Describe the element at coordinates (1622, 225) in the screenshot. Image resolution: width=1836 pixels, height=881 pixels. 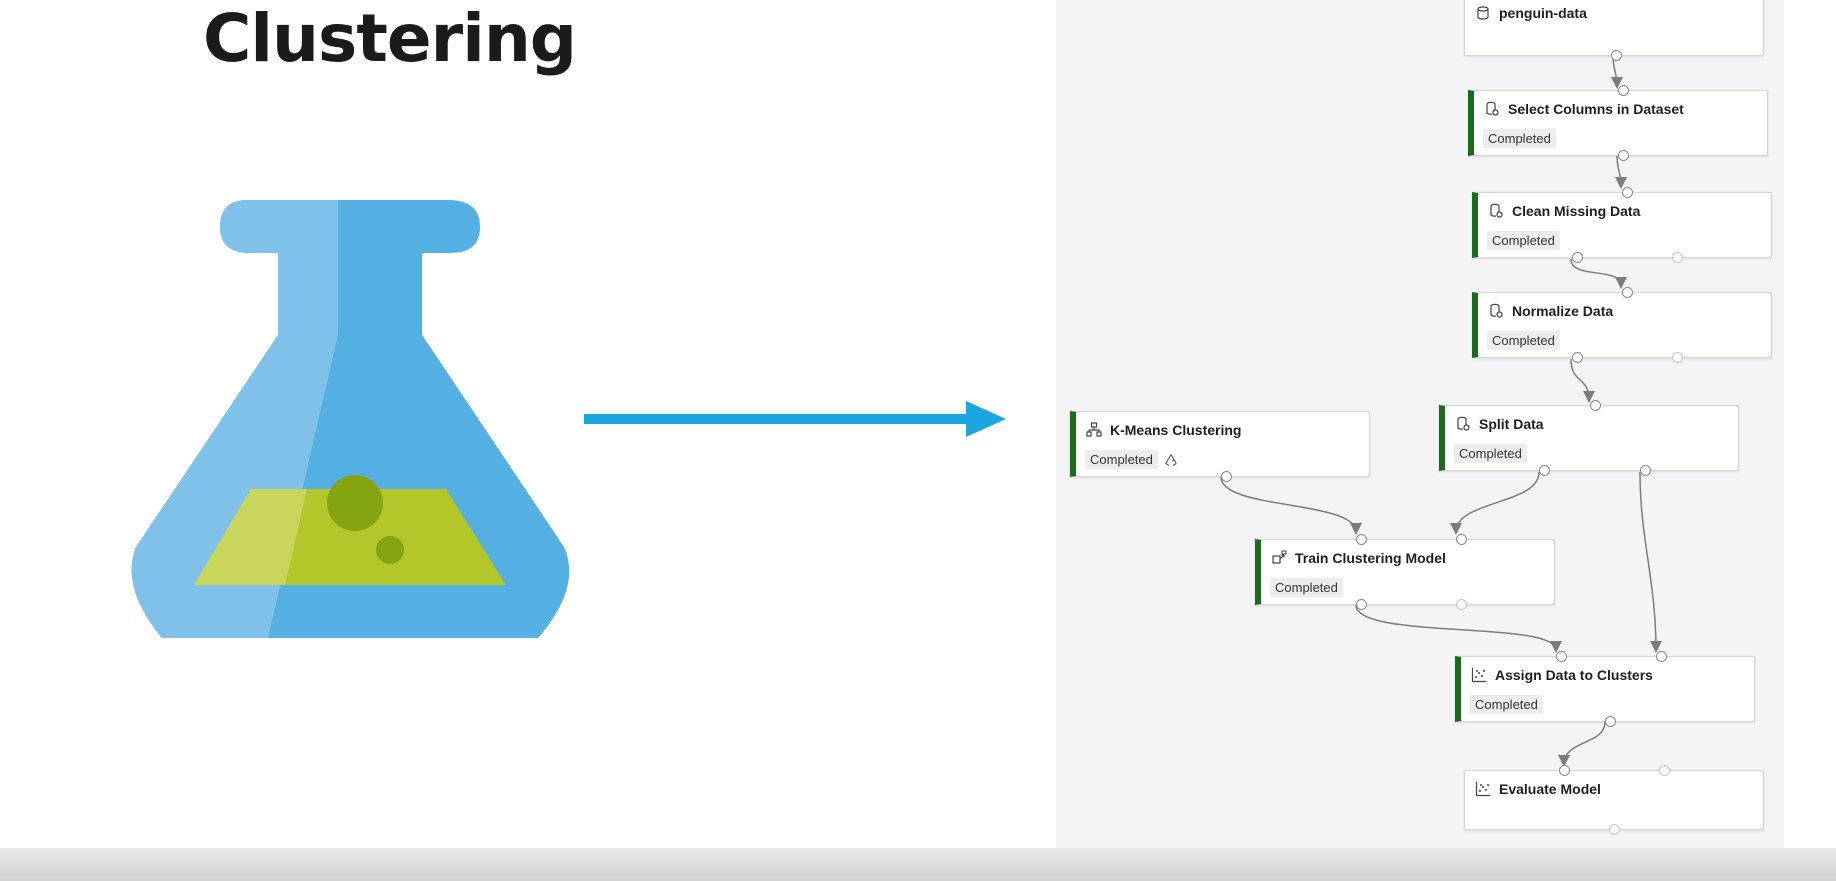
I see `node-clean-missing-data: Clean Missing Data Completed` at that location.